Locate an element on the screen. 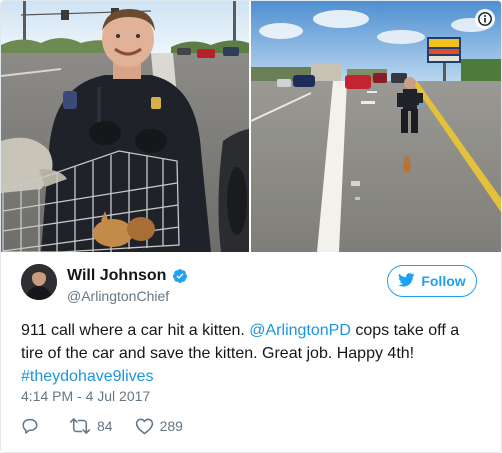 This screenshot has height=453, width=502. tweet-actions: 84 289 is located at coordinates (102, 426).